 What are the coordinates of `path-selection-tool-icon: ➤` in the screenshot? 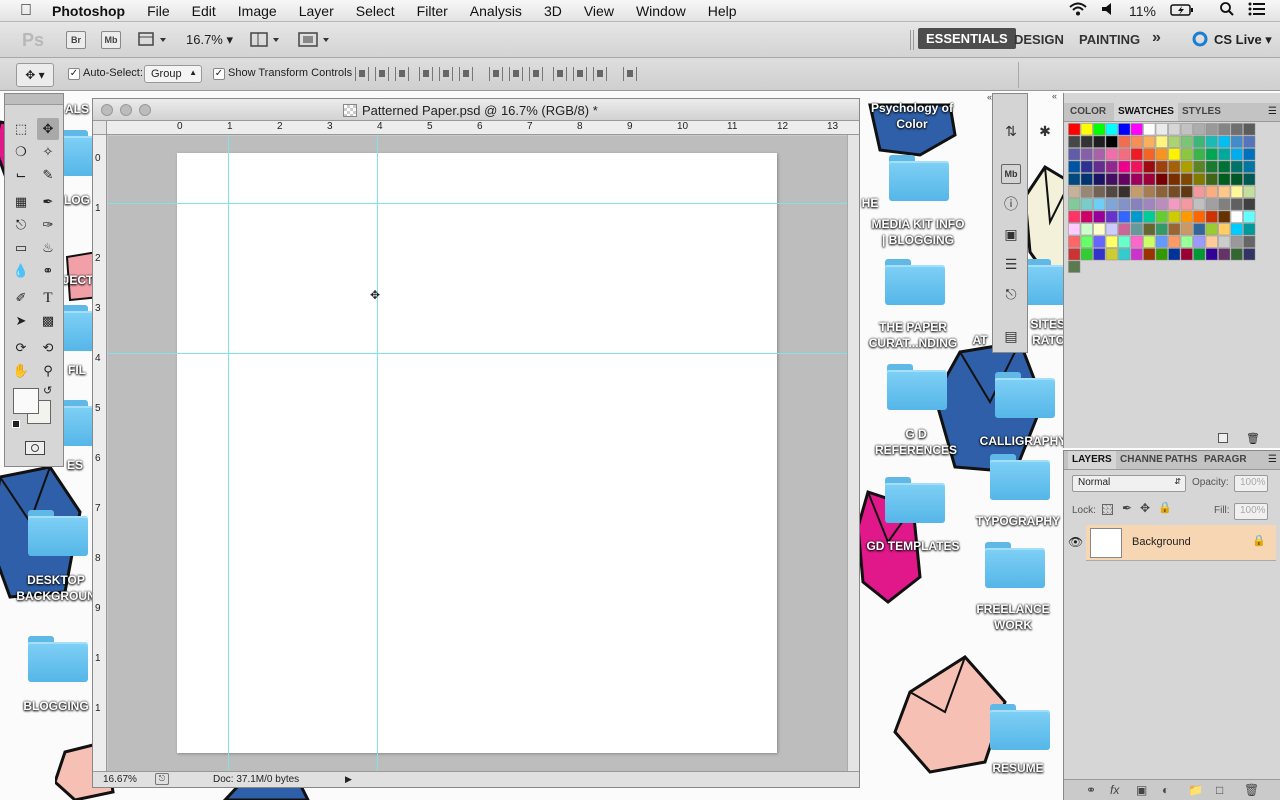 It's located at (21, 321).